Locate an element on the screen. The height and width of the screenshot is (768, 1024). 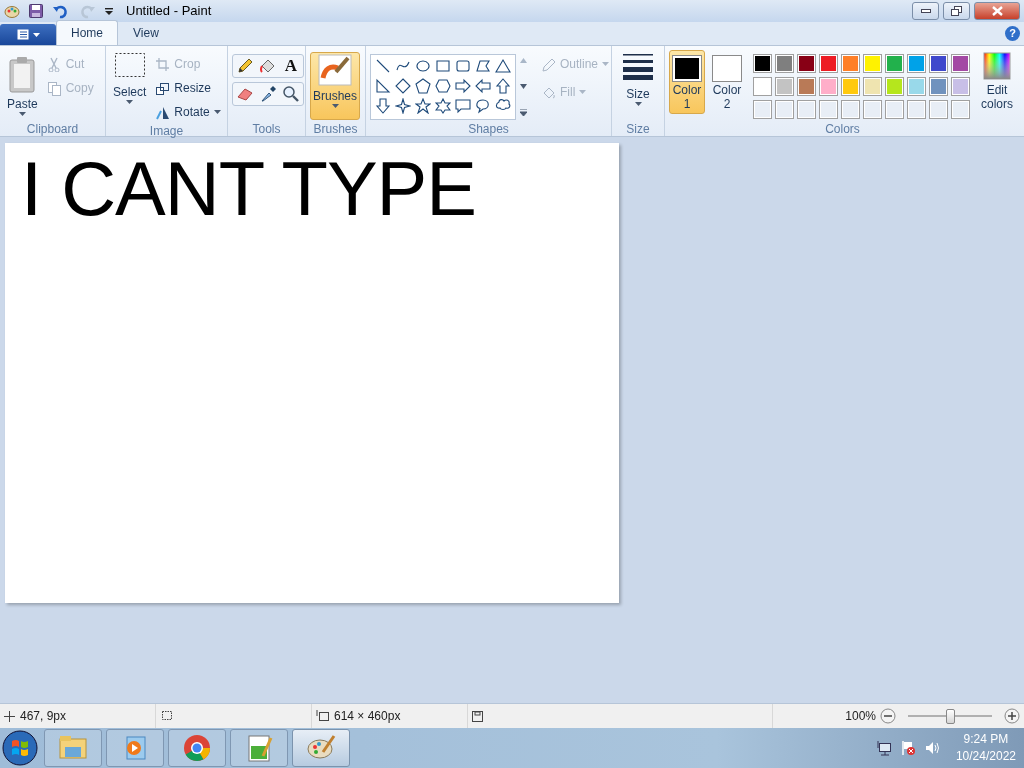
help-icon: ? is located at coordinates (1012, 33).